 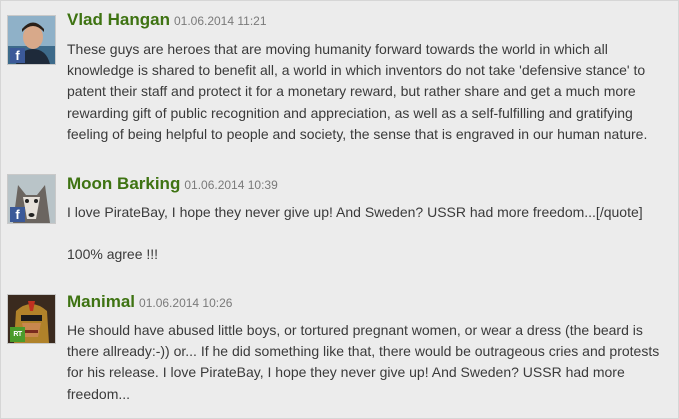 What do you see at coordinates (17, 334) in the screenshot?
I see `rt-icon: RT` at bounding box center [17, 334].